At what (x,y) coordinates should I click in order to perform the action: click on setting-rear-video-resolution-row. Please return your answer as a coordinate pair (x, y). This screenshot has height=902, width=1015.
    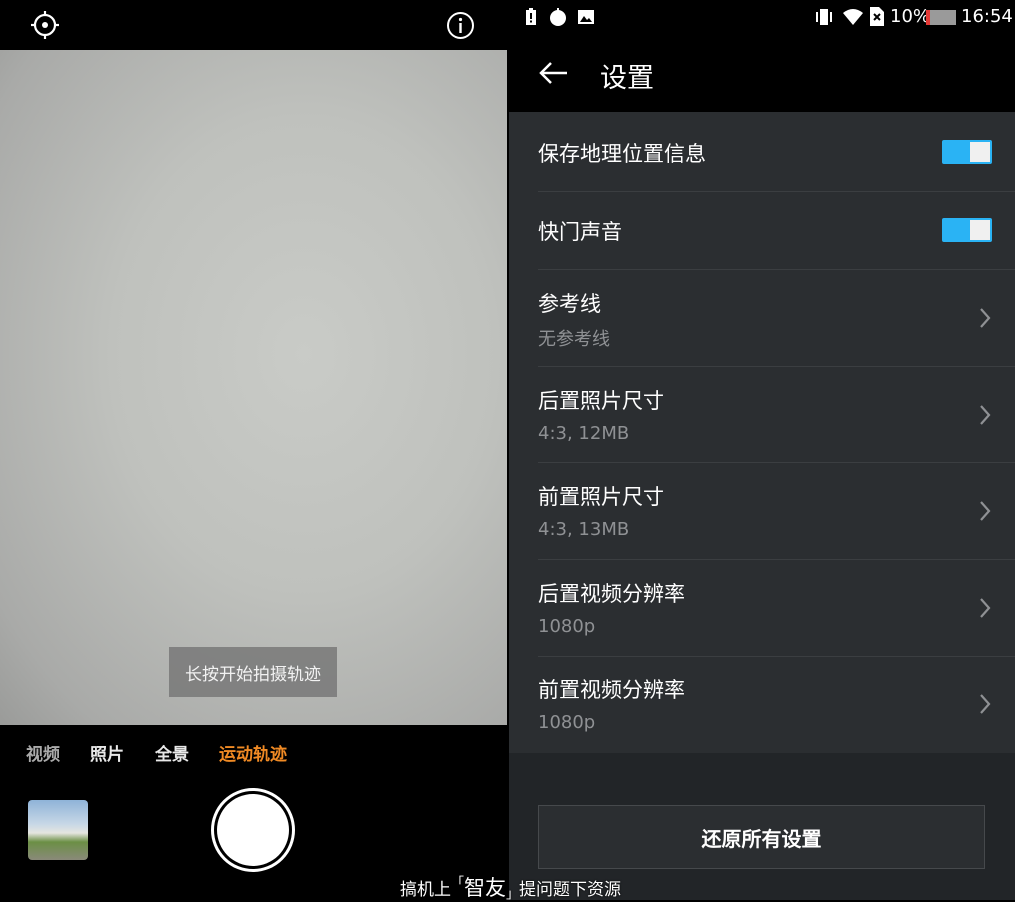
    Looking at the image, I should click on (762, 608).